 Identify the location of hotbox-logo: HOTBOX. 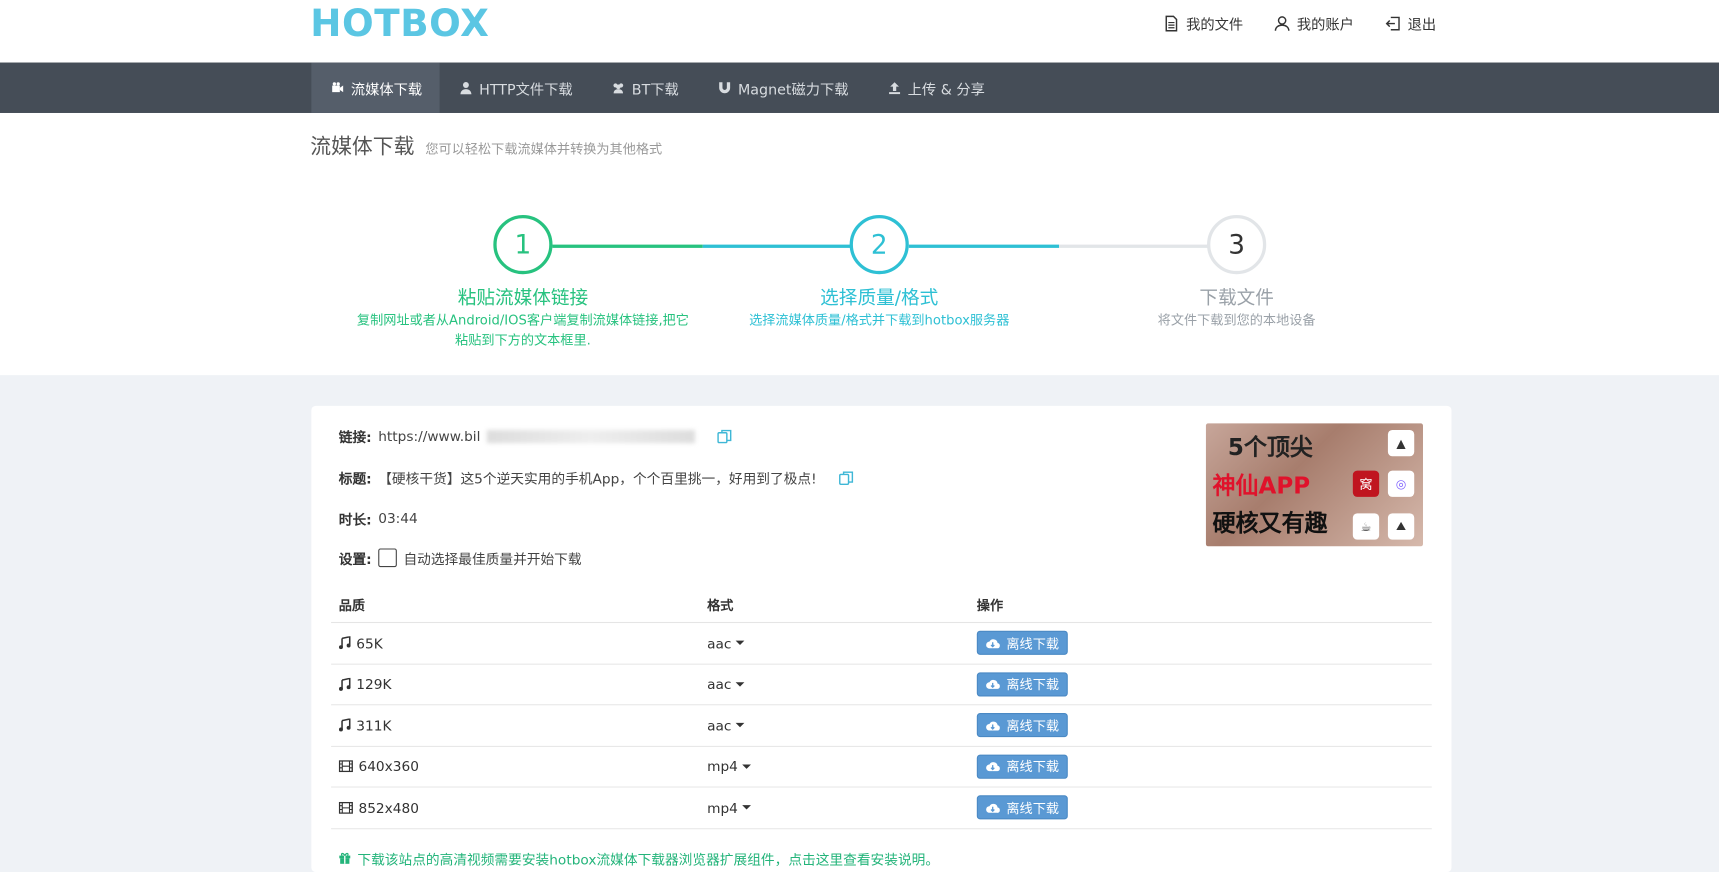
(399, 24).